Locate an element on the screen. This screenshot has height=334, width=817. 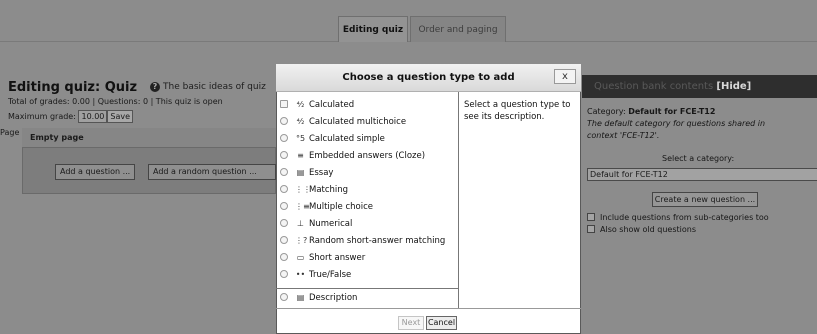
tab-editing-quiz: Editing quiz is located at coordinates (373, 29).